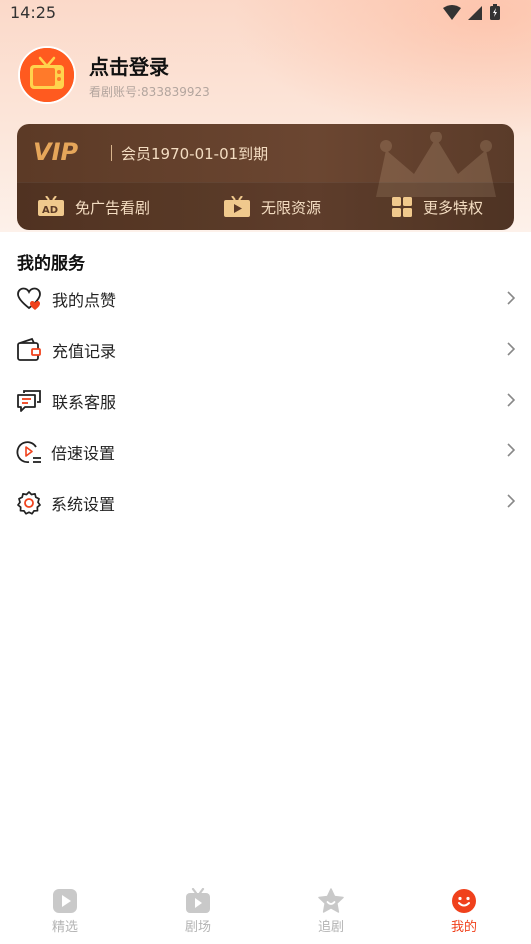 The height and width of the screenshot is (944, 531). What do you see at coordinates (218, 76) in the screenshot?
I see `profile-header: 点击登录 看剧账号:833839923` at bounding box center [218, 76].